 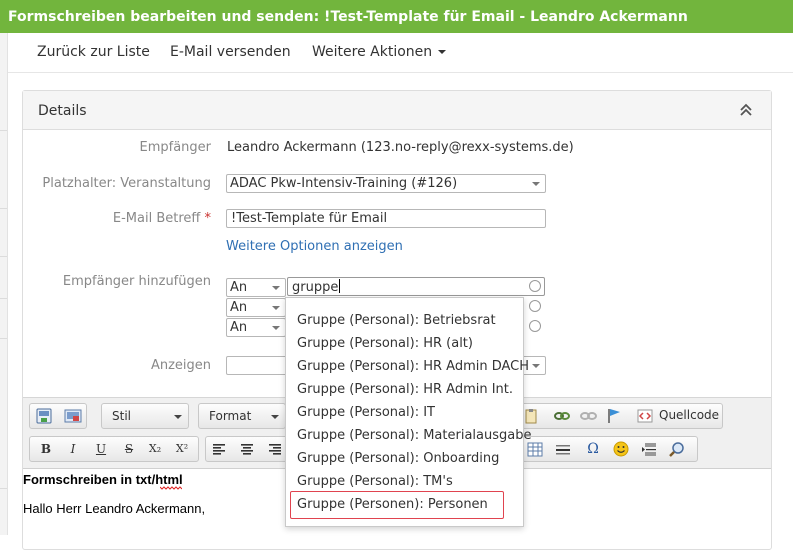 What do you see at coordinates (621, 449) in the screenshot?
I see `smiley-icon` at bounding box center [621, 449].